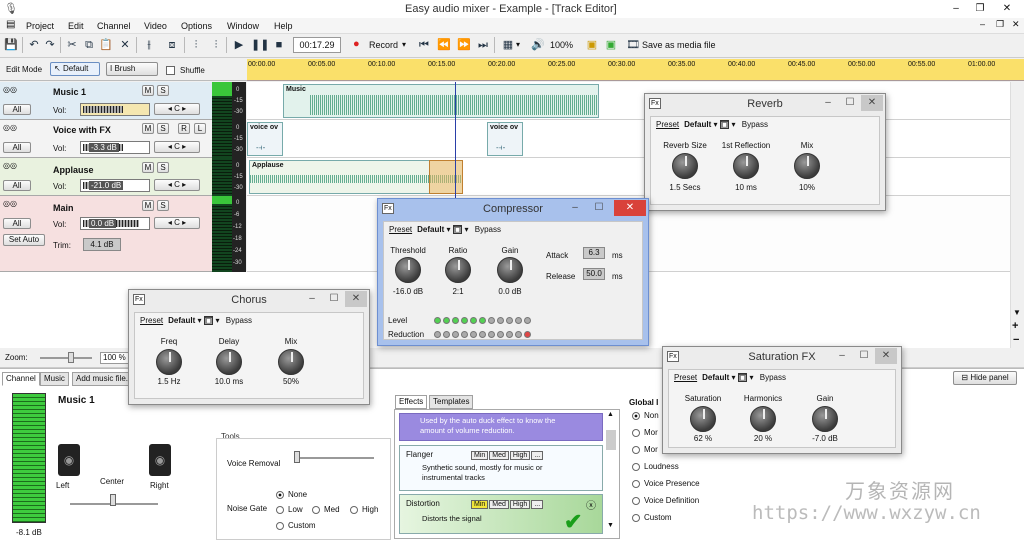  Describe the element at coordinates (114, 26) in the screenshot. I see `menu-channel: Channel` at that location.